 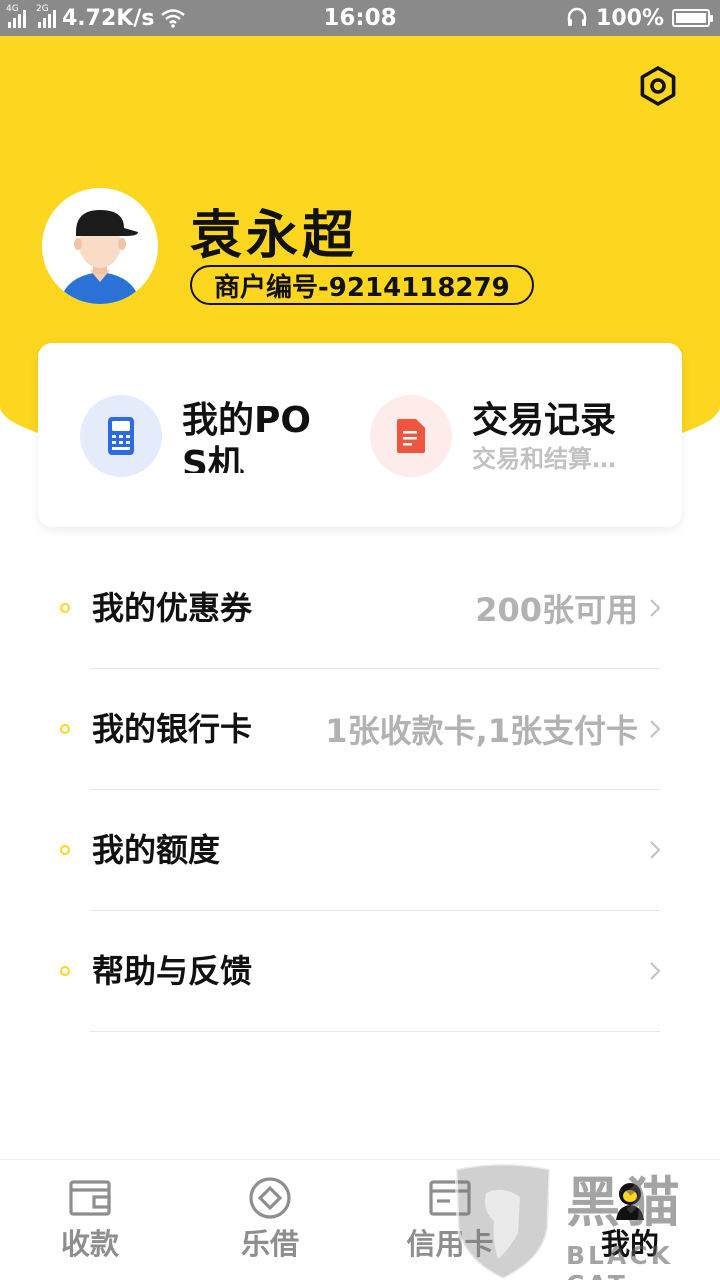 What do you see at coordinates (274, 235) in the screenshot?
I see `user-name: 袁永超` at bounding box center [274, 235].